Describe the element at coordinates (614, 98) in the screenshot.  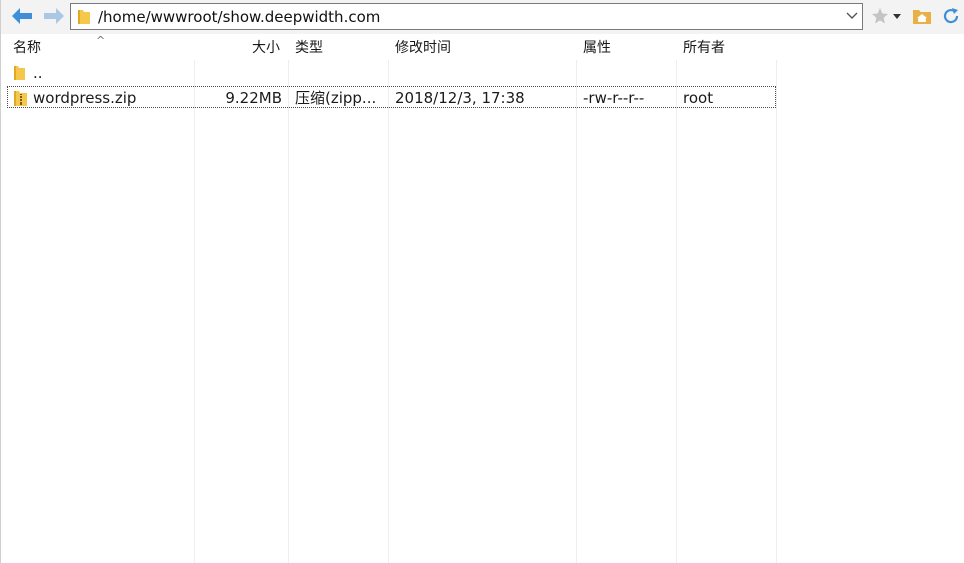
I see `file-attributes: -rw-r--r--` at that location.